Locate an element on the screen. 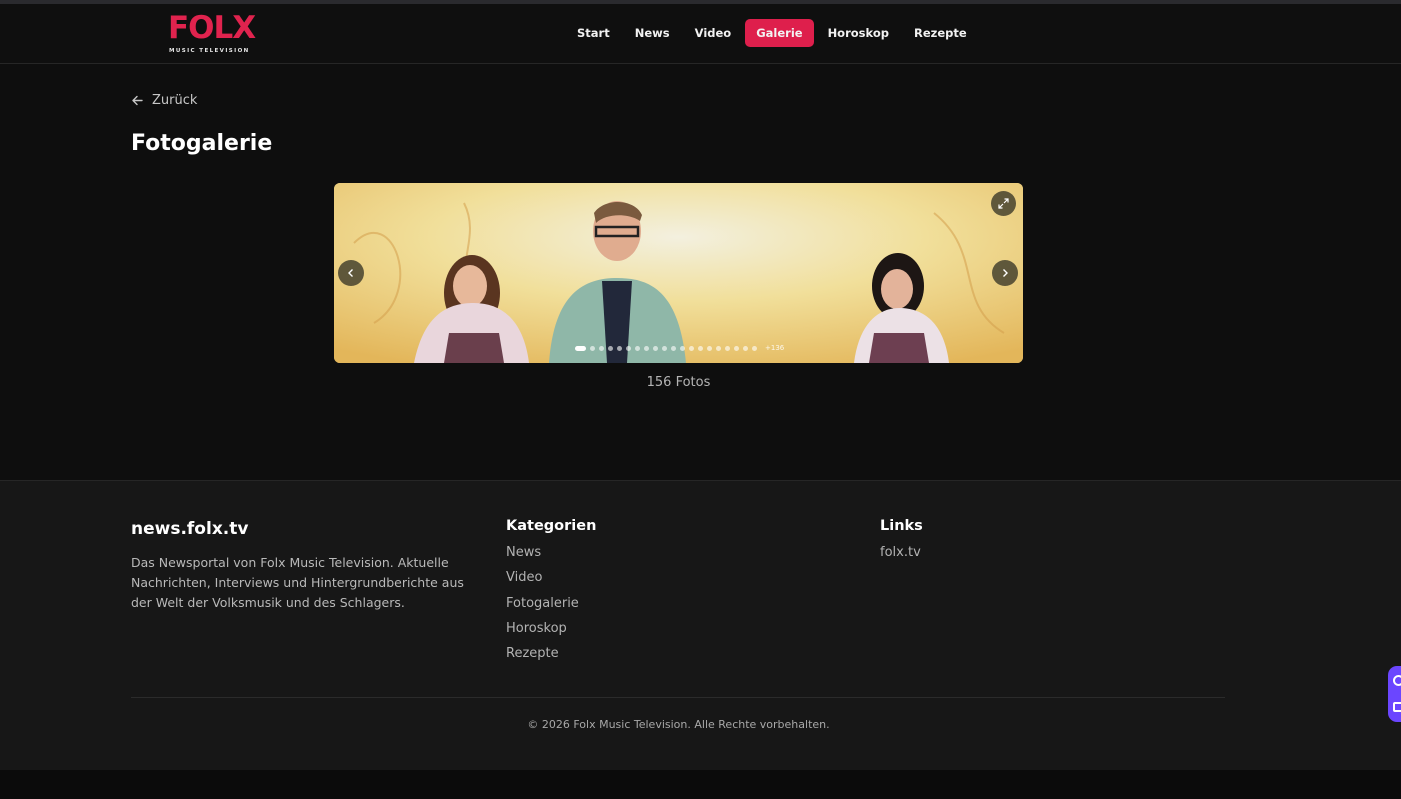  folx-logo: FOLX MUSIC TELEVISION is located at coordinates (212, 35).